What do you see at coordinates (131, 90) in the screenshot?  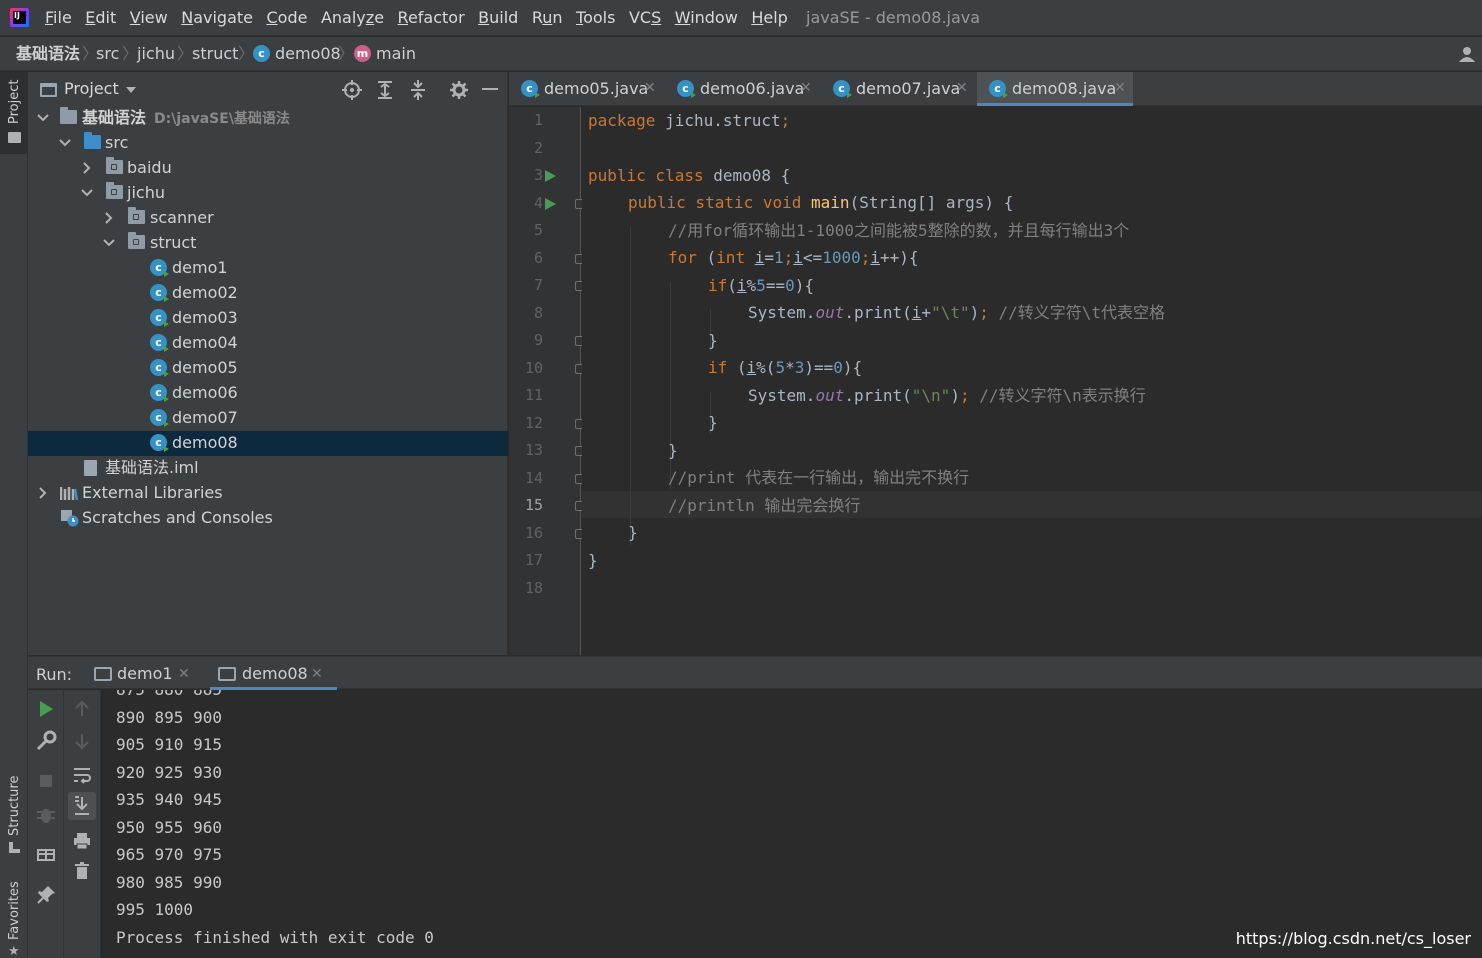 I see `dropdown-arrow-icon` at bounding box center [131, 90].